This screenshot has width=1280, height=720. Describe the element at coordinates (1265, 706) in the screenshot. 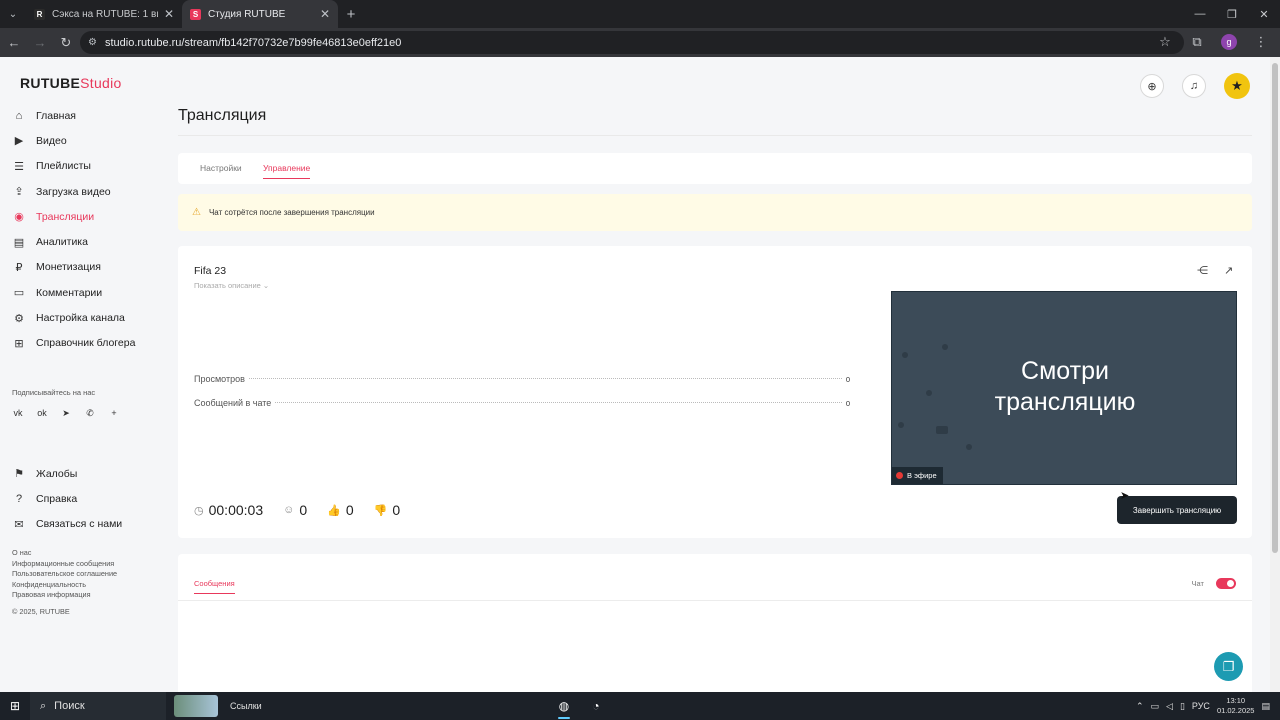

I see `notifications-icon: ▤` at that location.